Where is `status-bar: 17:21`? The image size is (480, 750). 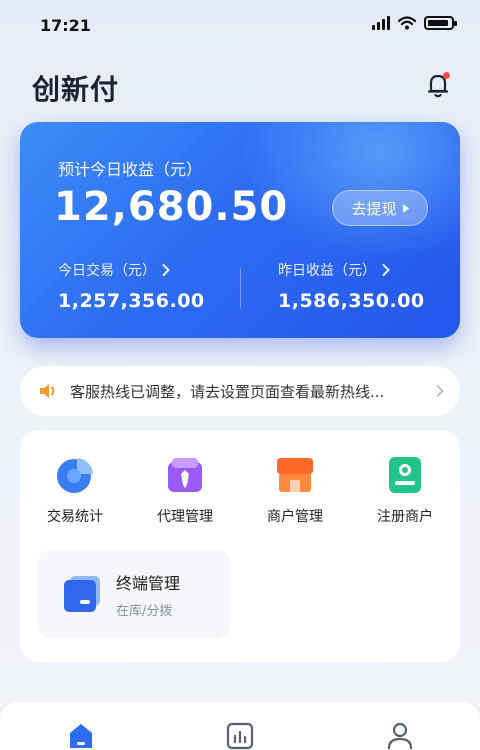 status-bar: 17:21 is located at coordinates (240, 26).